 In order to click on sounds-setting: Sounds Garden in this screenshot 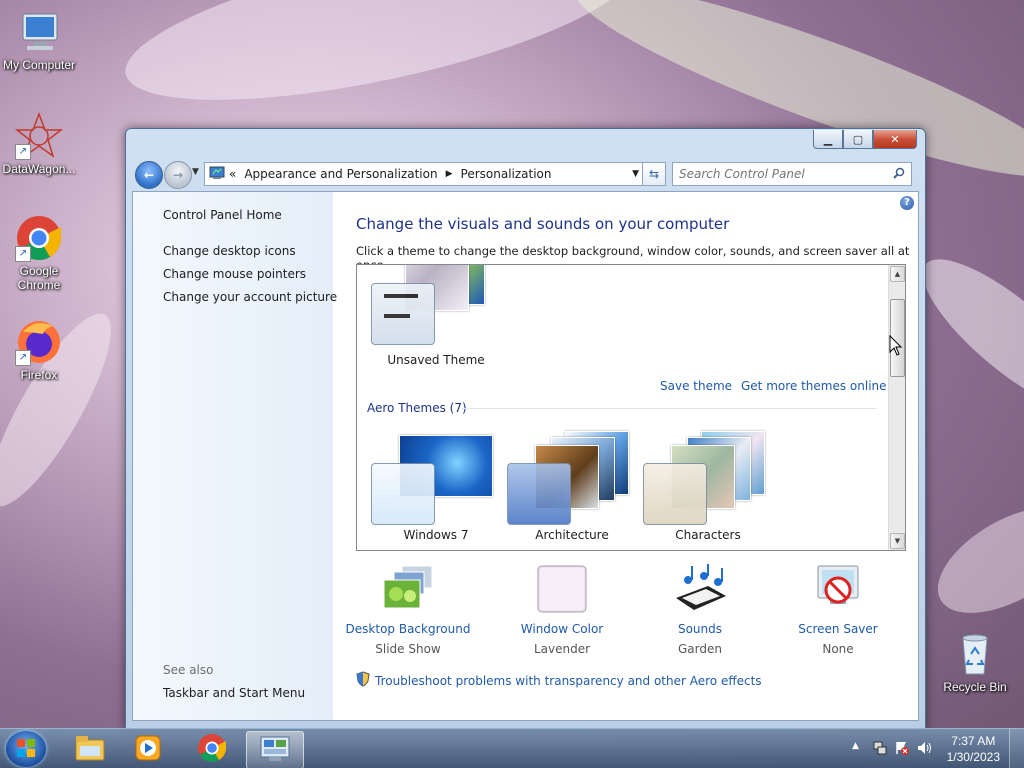, I will do `click(700, 610)`.